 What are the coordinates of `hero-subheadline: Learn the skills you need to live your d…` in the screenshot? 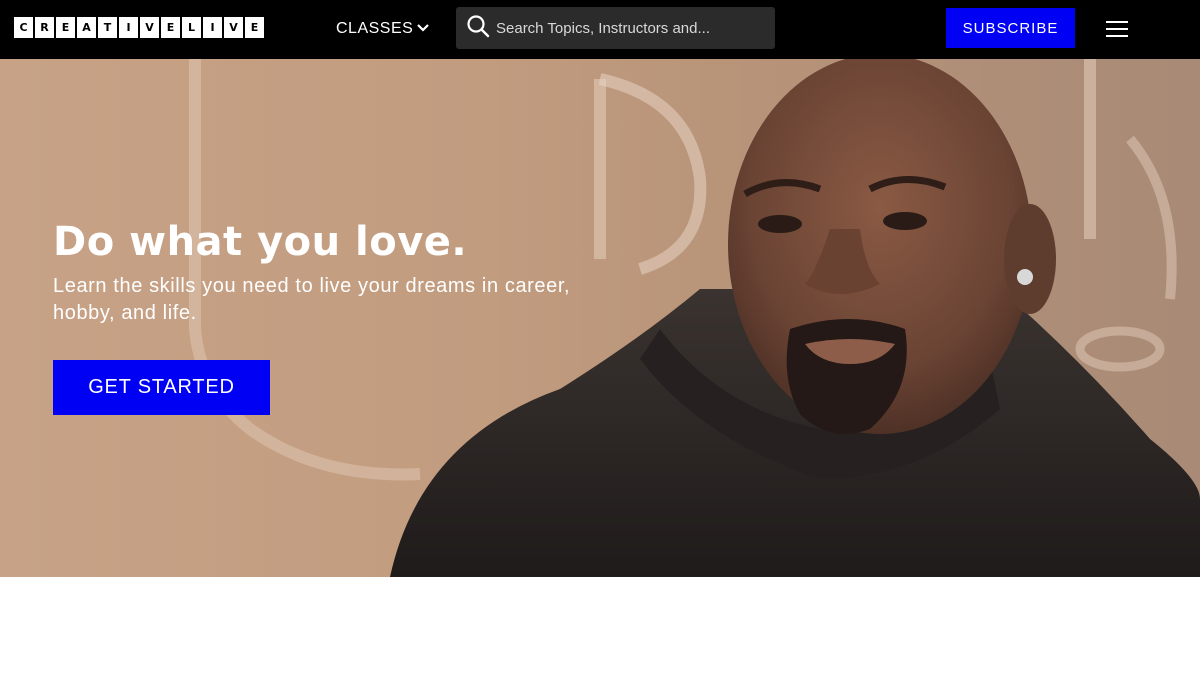 It's located at (312, 299).